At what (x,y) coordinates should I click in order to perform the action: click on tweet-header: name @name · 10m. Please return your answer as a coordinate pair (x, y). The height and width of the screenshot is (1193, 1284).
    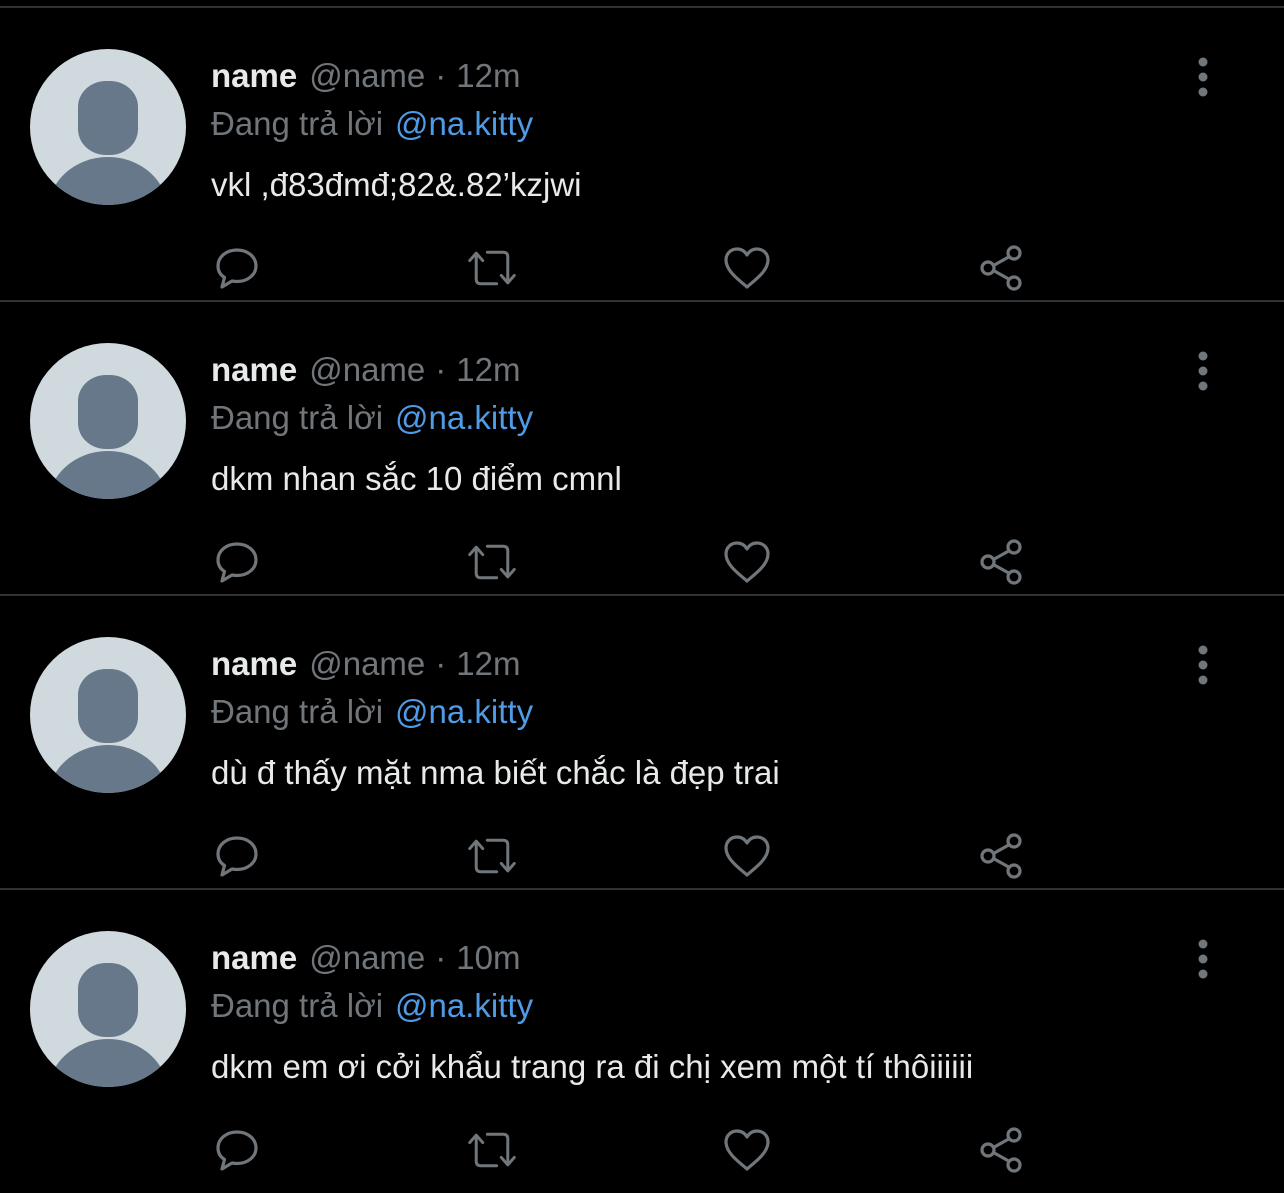
    Looking at the image, I should click on (365, 958).